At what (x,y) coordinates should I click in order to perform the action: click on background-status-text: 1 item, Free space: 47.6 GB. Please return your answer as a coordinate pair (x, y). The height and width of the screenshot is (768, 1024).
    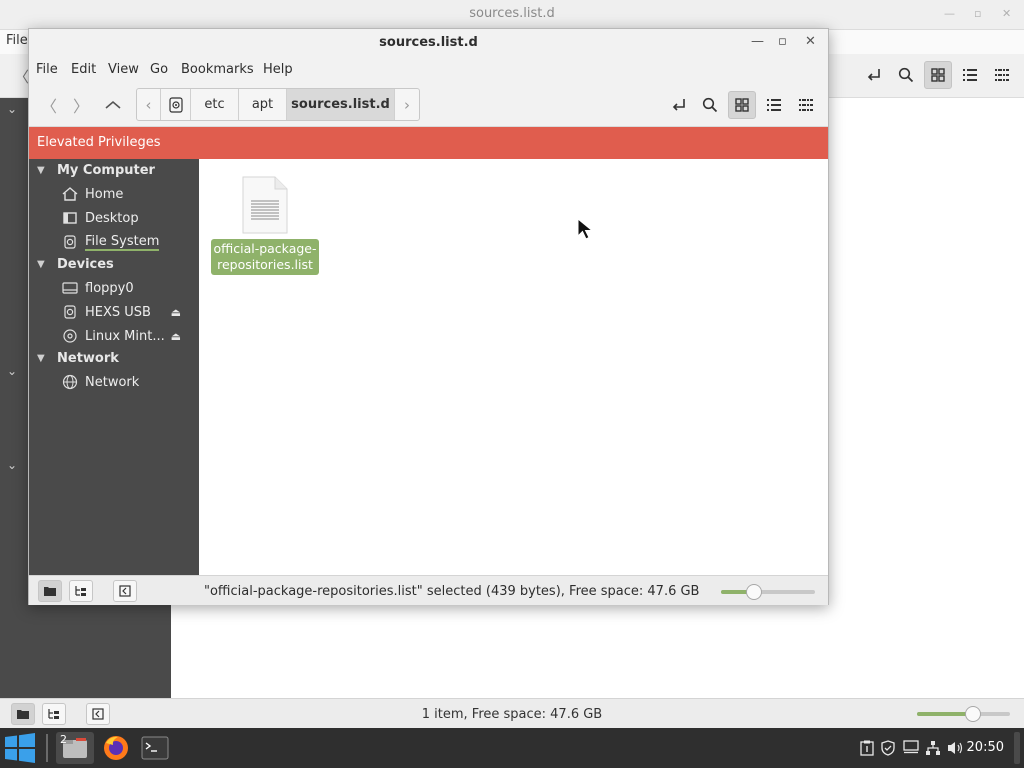
    Looking at the image, I should click on (512, 714).